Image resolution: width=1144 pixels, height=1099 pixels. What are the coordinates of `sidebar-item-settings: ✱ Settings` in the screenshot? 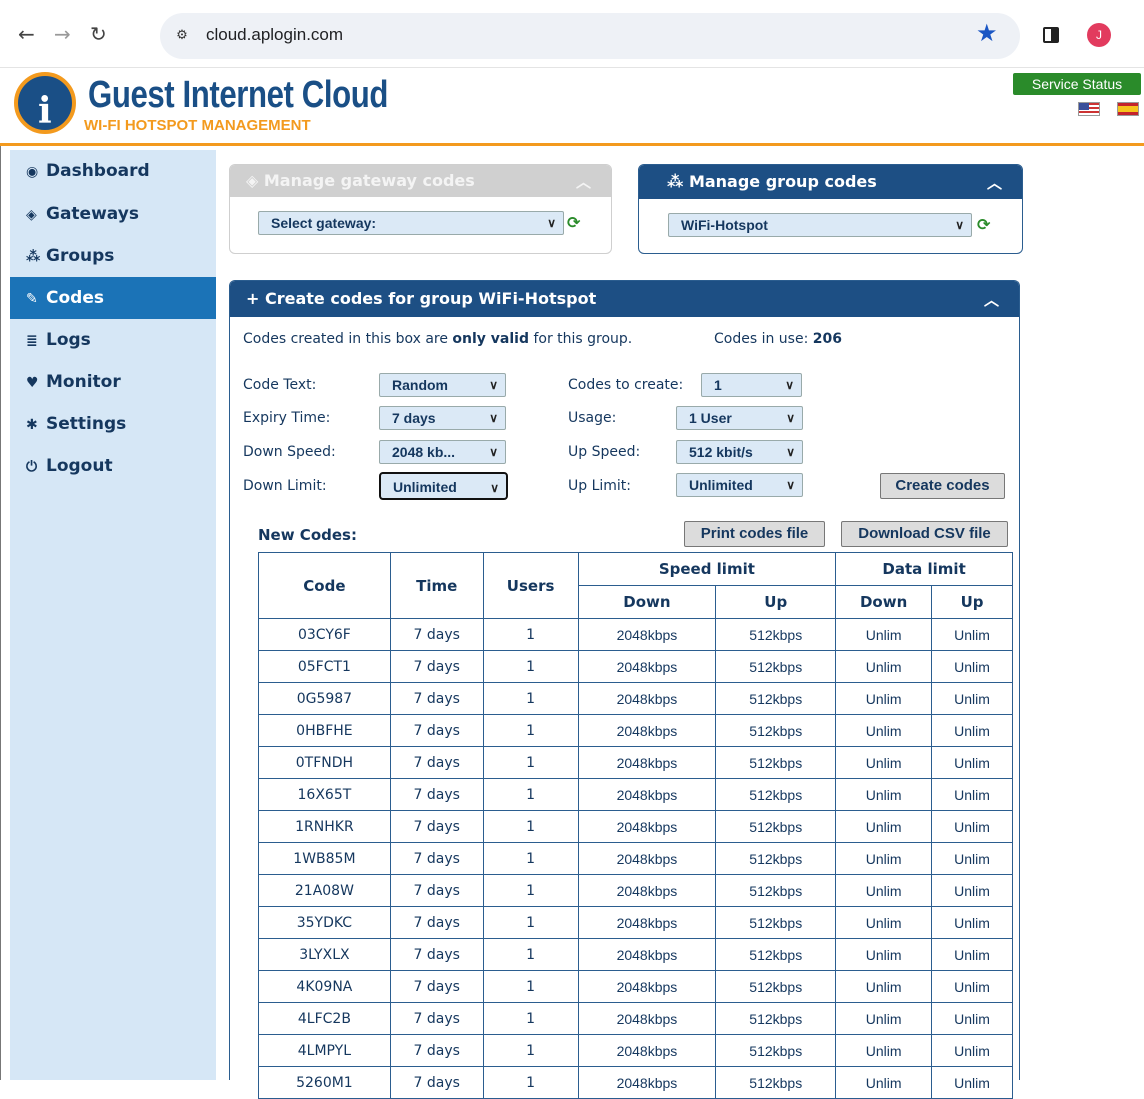 It's located at (113, 424).